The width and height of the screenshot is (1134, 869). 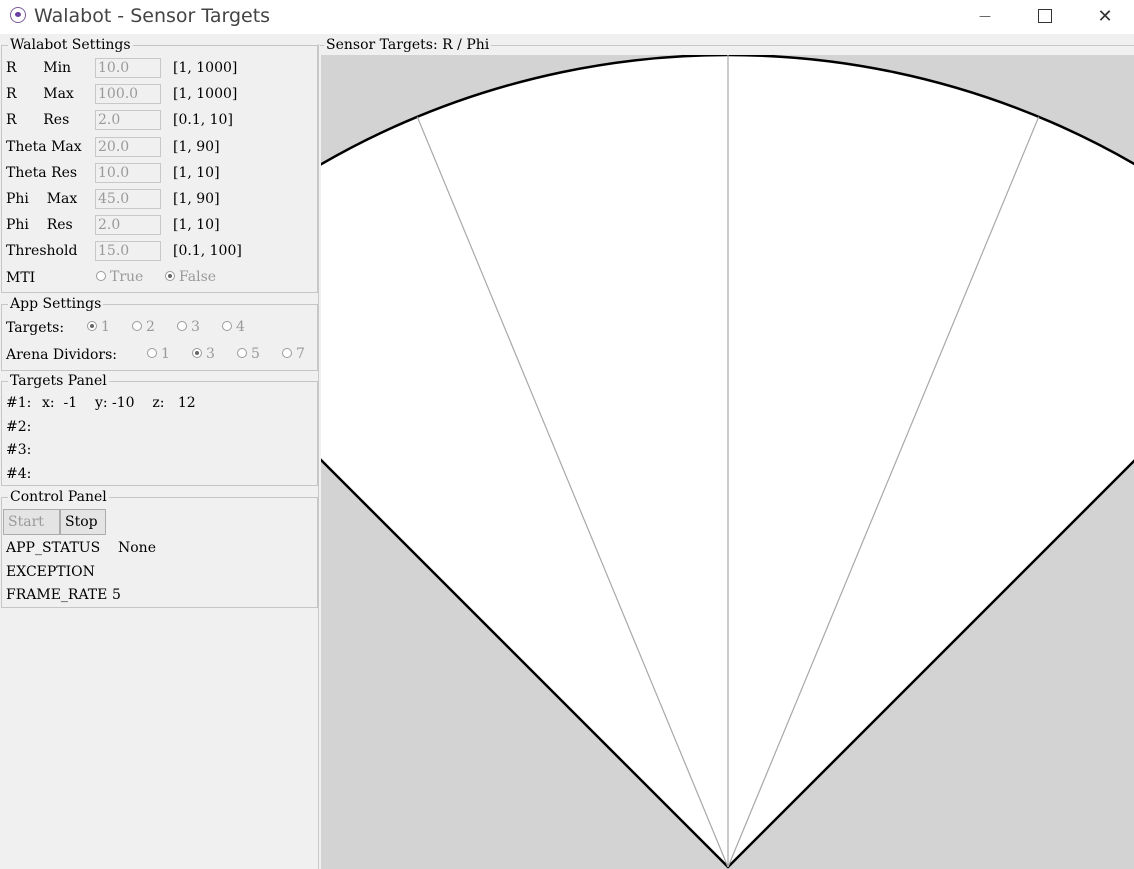 I want to click on target-coords: x: -1 y: -10 z: 12, so click(x=119, y=403).